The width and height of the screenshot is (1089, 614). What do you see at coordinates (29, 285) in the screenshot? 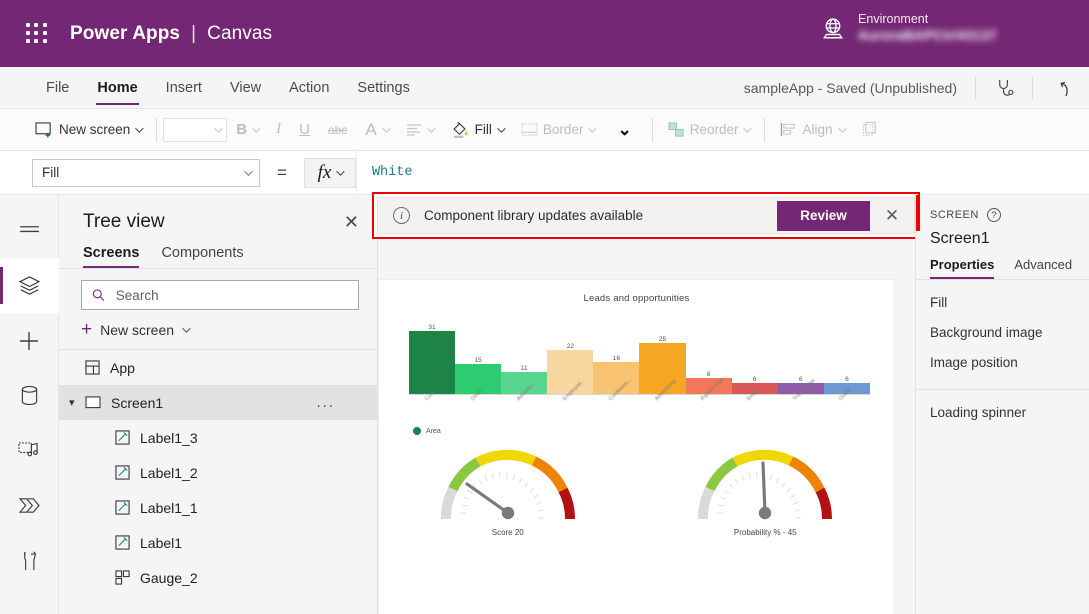
I see `rail-tree-view-button` at bounding box center [29, 285].